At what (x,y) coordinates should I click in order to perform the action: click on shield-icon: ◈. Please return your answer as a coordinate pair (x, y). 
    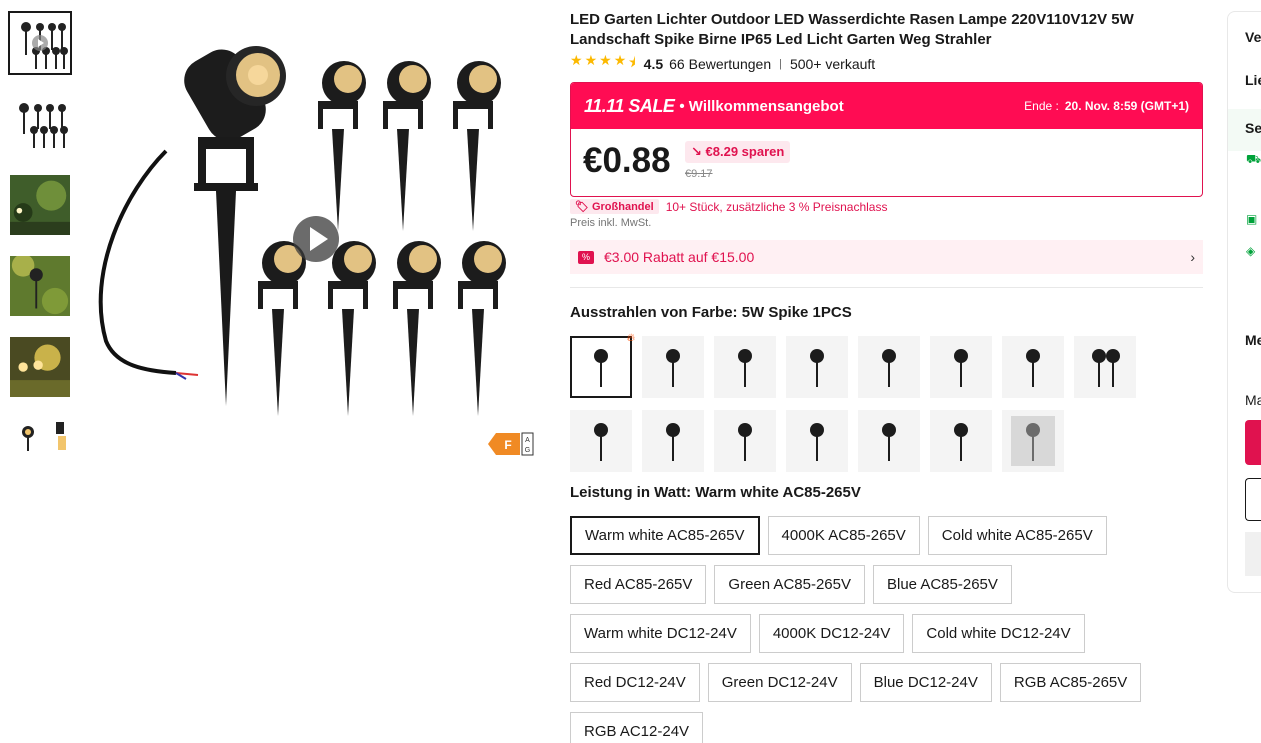
    Looking at the image, I should click on (1251, 251).